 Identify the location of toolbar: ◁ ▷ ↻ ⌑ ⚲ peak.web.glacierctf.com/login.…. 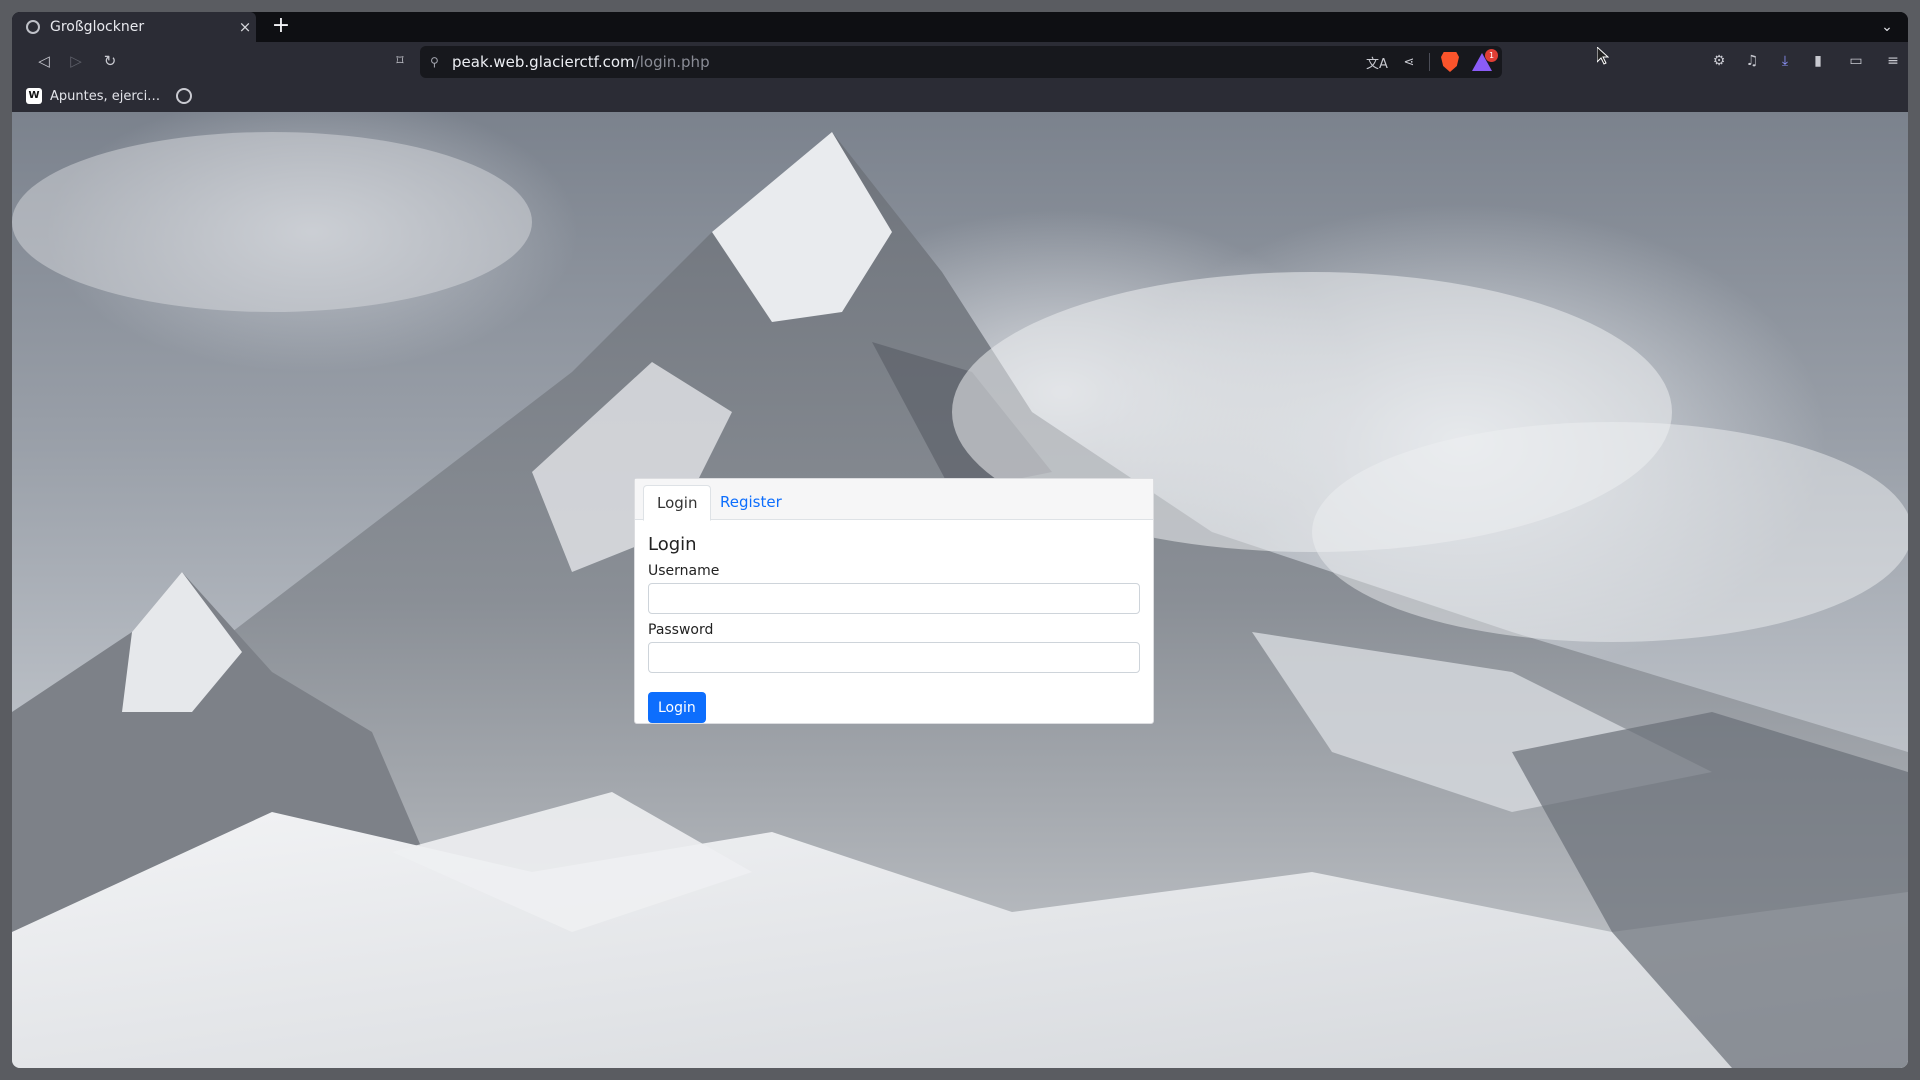
(960, 61).